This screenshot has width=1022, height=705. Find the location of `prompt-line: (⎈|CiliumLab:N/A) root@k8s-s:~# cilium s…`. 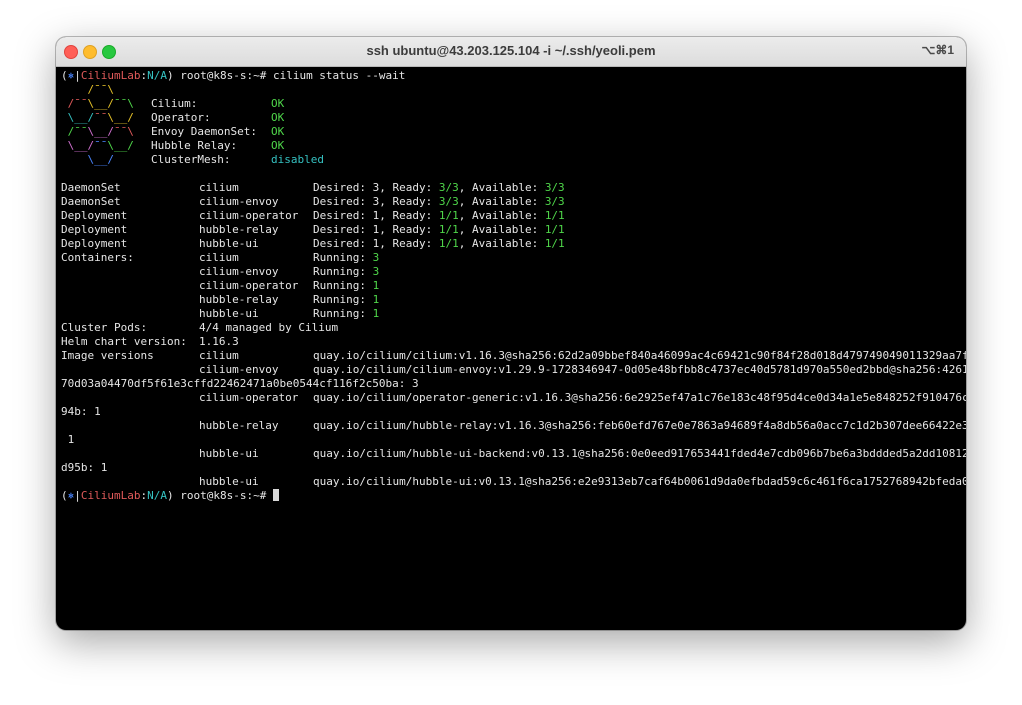

prompt-line: (⎈|CiliumLab:N/A) root@k8s-s:~# cilium s… is located at coordinates (233, 75).